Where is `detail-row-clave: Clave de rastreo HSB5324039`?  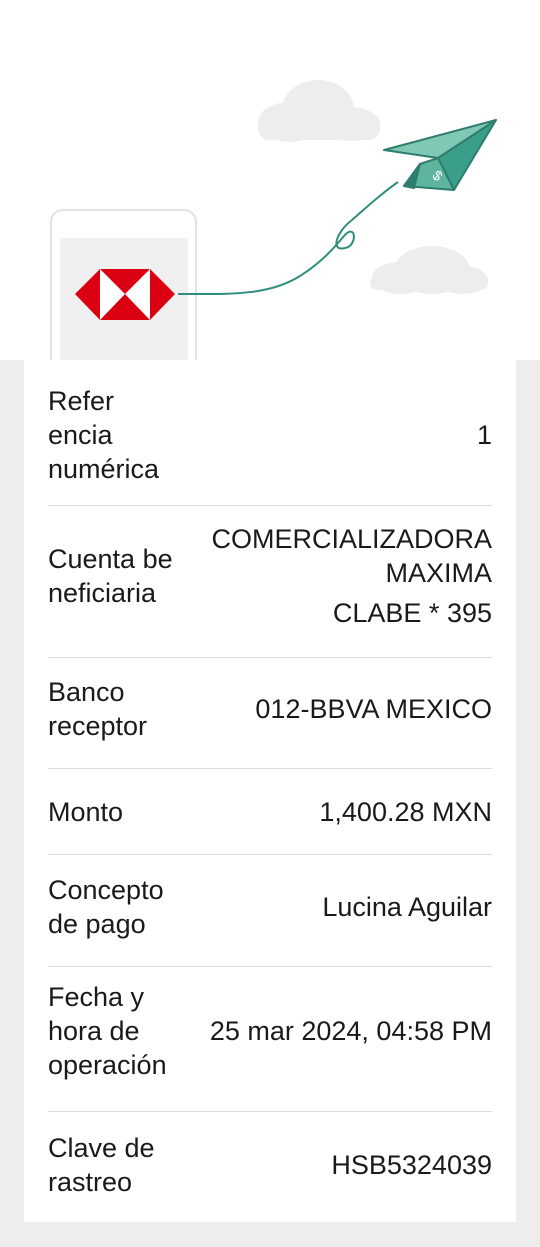 detail-row-clave: Clave de rastreo HSB5324039 is located at coordinates (270, 1165).